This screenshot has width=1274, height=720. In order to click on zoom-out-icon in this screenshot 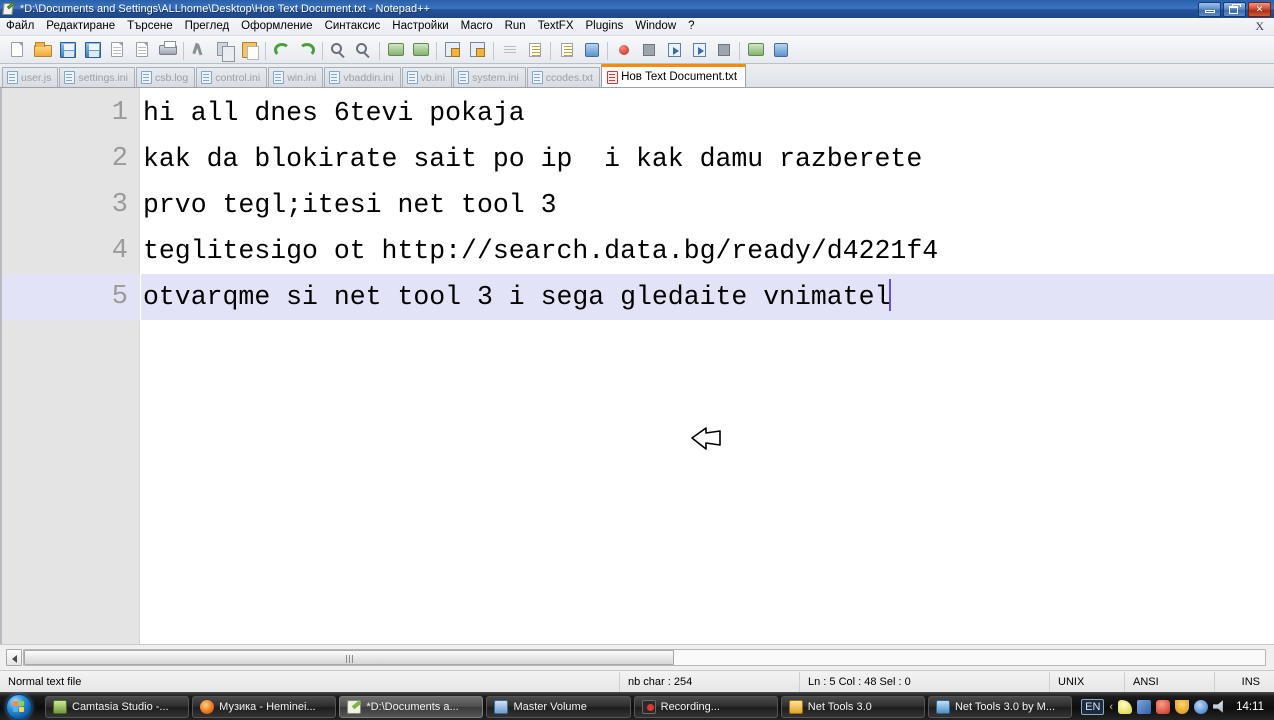, I will do `click(421, 50)`.